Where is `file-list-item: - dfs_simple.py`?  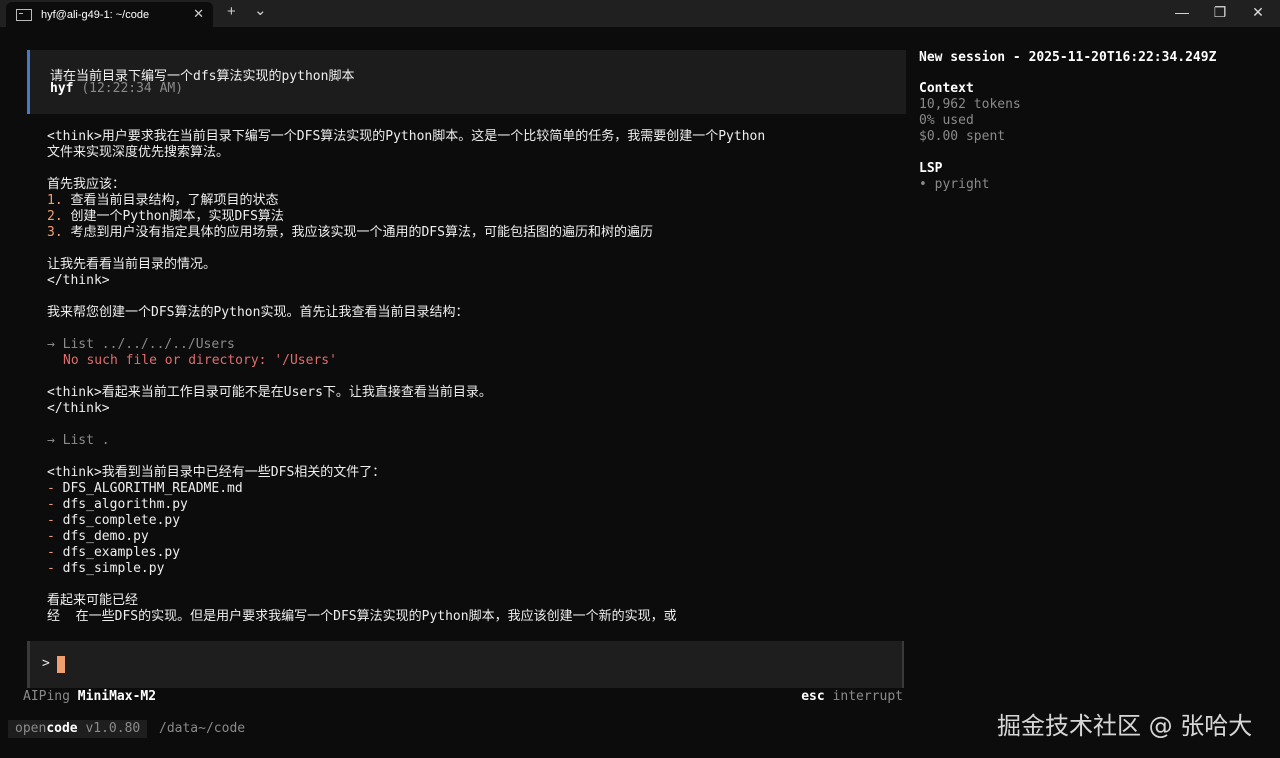
file-list-item: - dfs_simple.py is located at coordinates (106, 568).